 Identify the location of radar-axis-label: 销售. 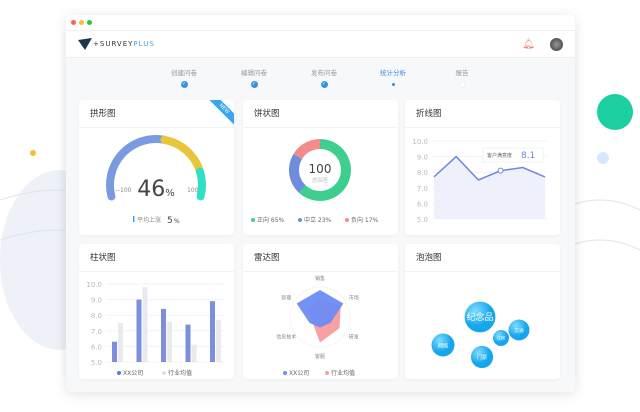
(320, 278).